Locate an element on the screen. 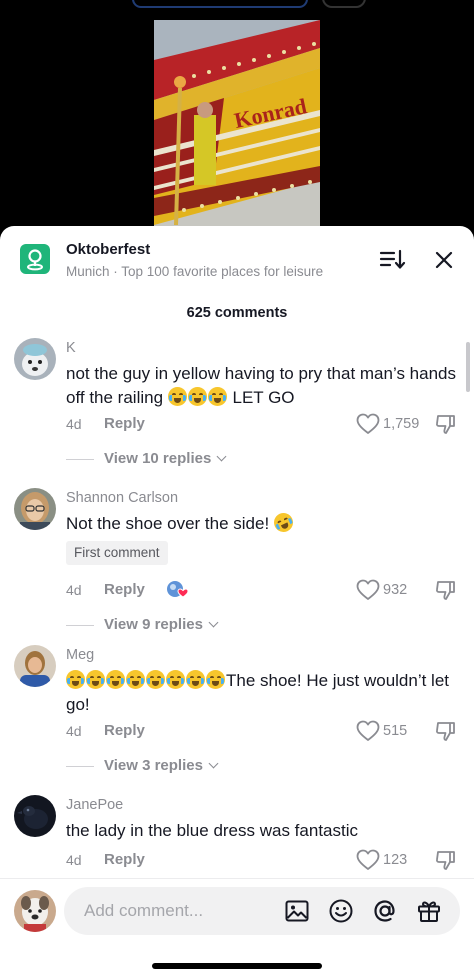 The width and height of the screenshot is (474, 977). rolling-on-floor-laughing-emoji-icon is located at coordinates (283, 522).